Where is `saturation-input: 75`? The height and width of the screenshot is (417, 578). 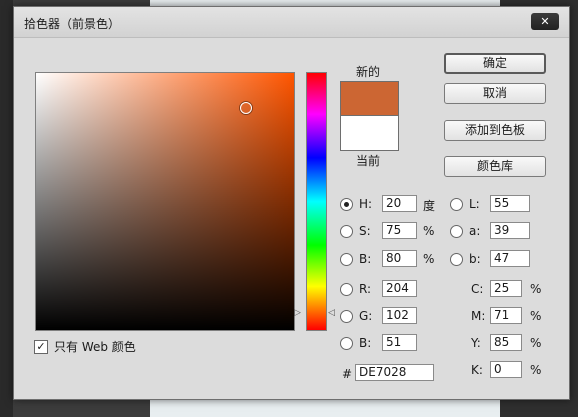 saturation-input: 75 is located at coordinates (399, 230).